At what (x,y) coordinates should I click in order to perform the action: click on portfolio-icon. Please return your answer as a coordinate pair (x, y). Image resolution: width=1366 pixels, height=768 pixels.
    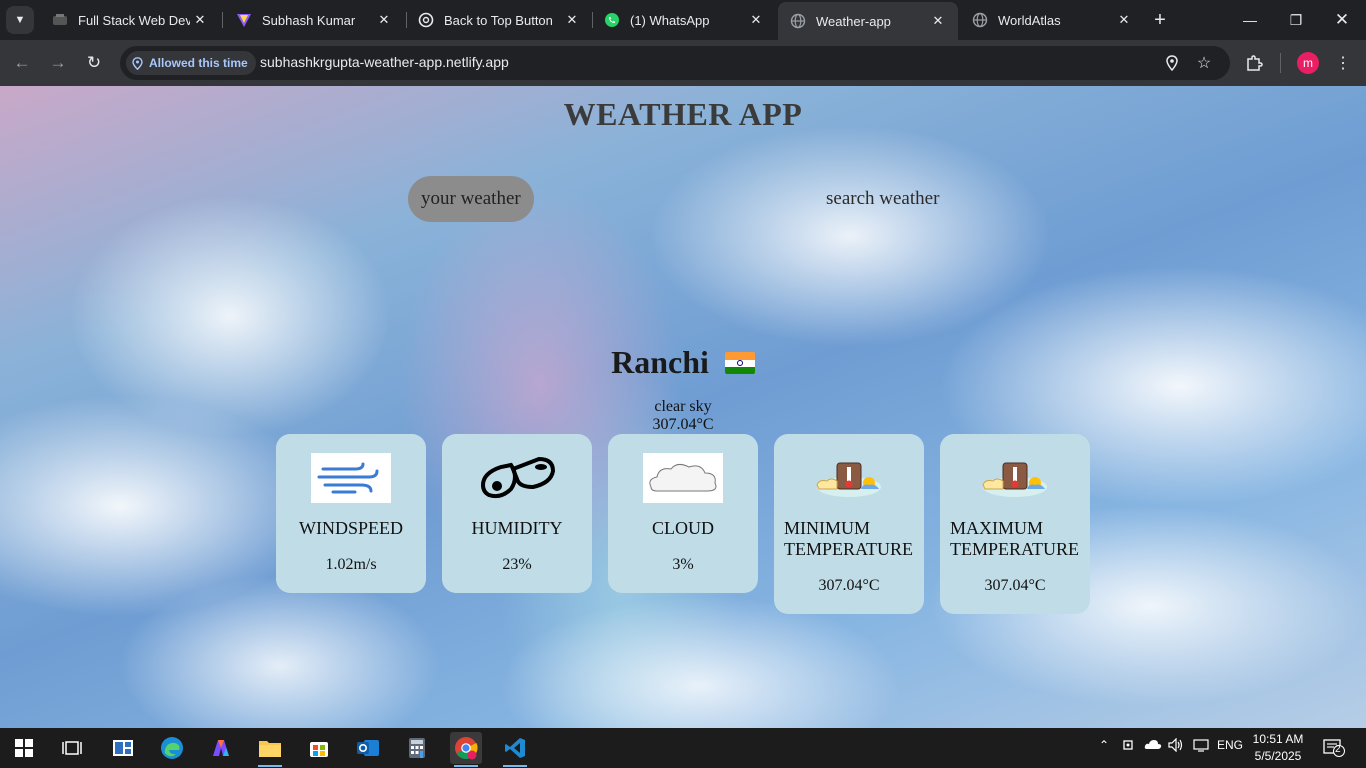
    Looking at the image, I should click on (244, 20).